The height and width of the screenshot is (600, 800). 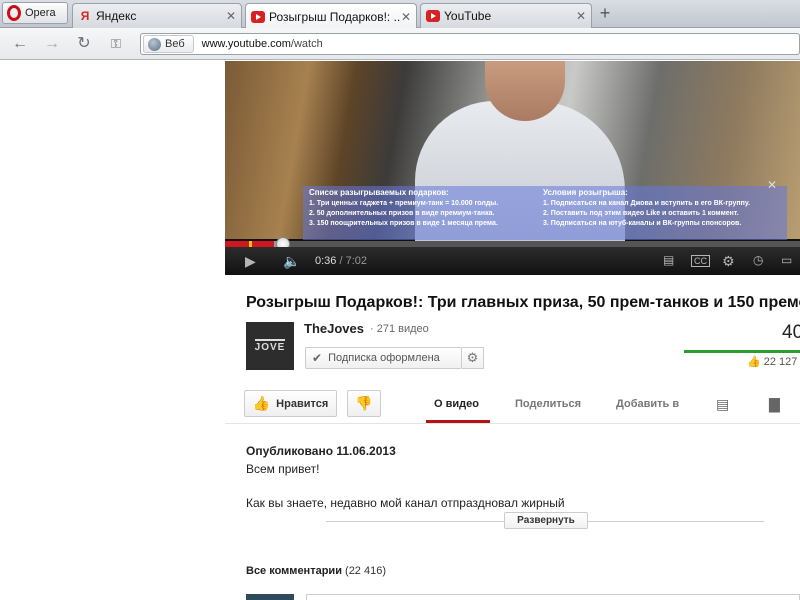 I want to click on time-display: 0:36 / 7:02, so click(x=341, y=261).